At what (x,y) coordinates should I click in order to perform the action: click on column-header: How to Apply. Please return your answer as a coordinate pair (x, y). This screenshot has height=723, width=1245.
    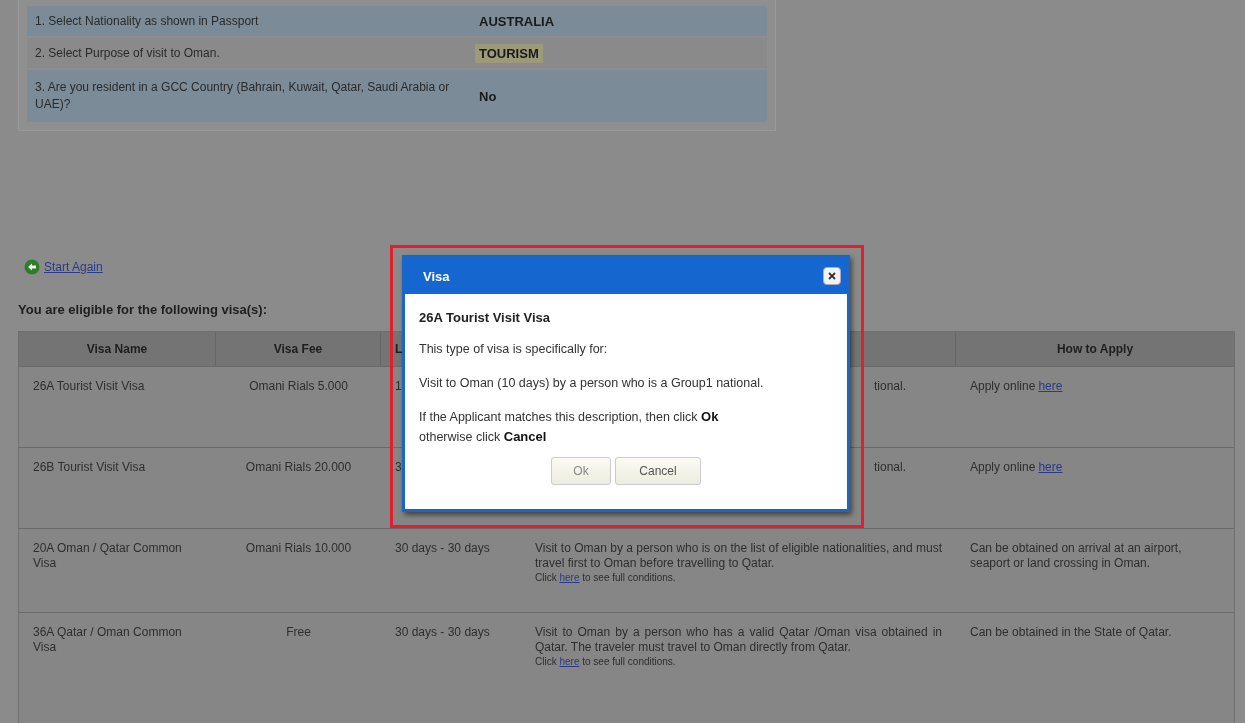
    Looking at the image, I should click on (1095, 349).